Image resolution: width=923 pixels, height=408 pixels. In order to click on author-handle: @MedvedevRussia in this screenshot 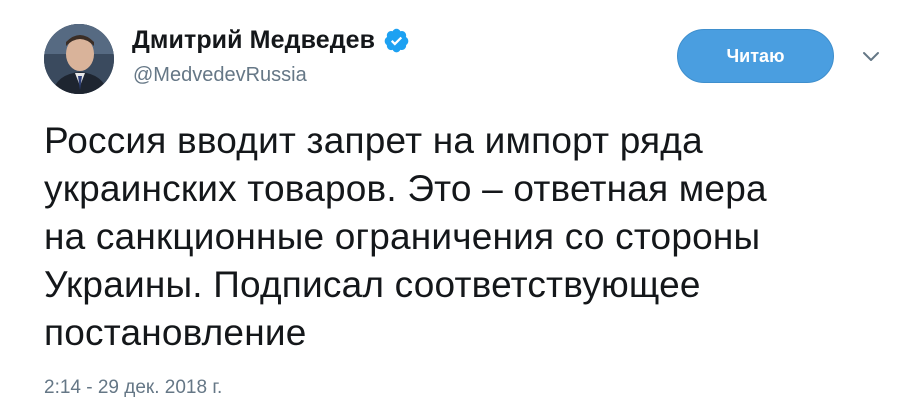, I will do `click(220, 75)`.